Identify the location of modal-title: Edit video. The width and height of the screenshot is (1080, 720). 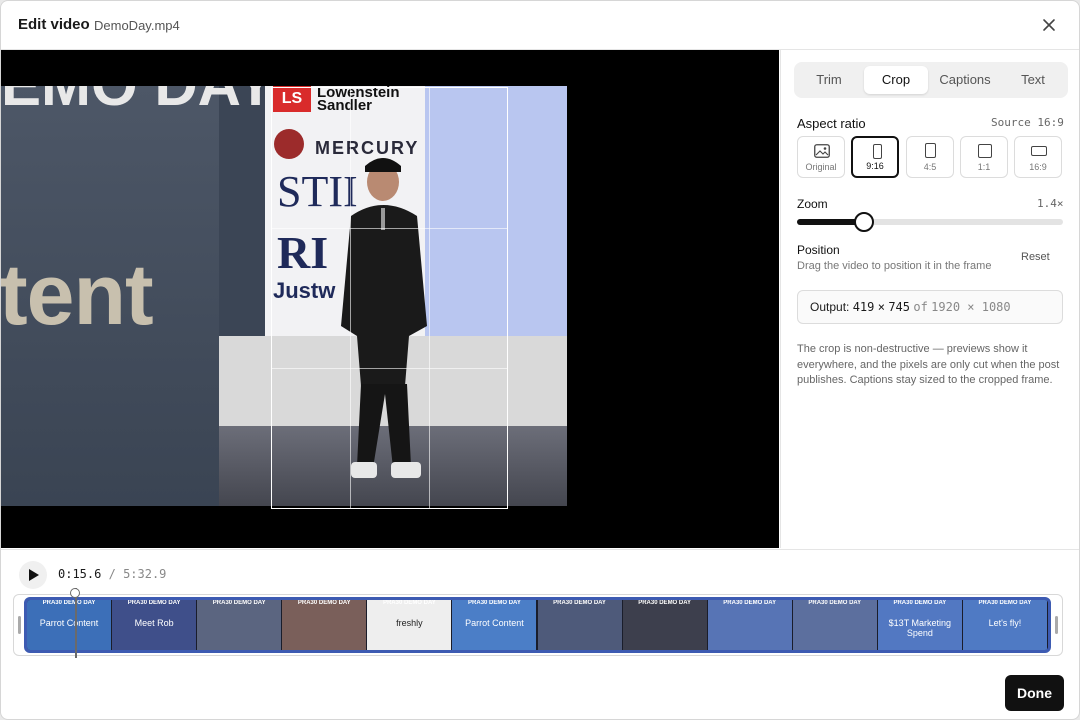
(54, 24).